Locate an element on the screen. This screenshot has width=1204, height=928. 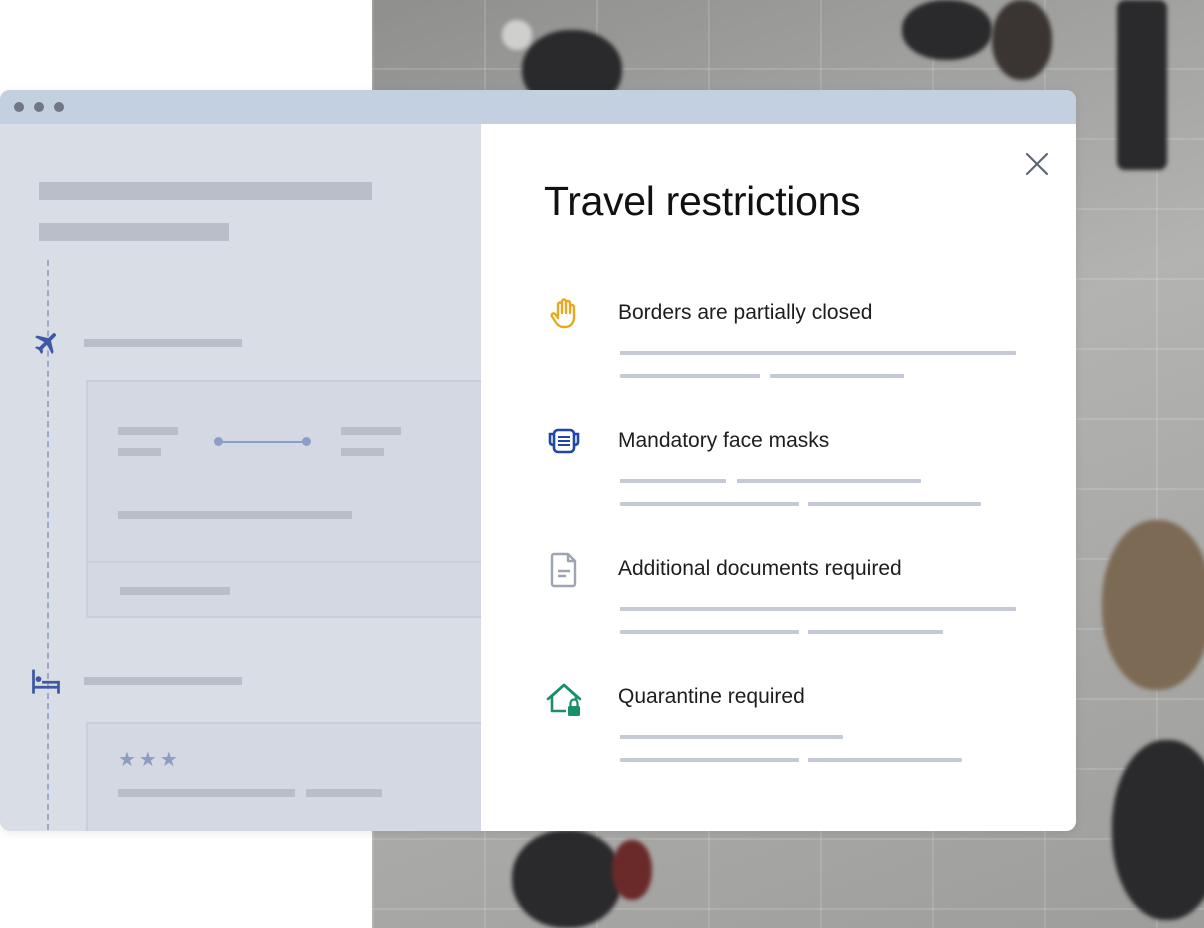
restriction-item: Borders are partially closed is located at coordinates (784, 344).